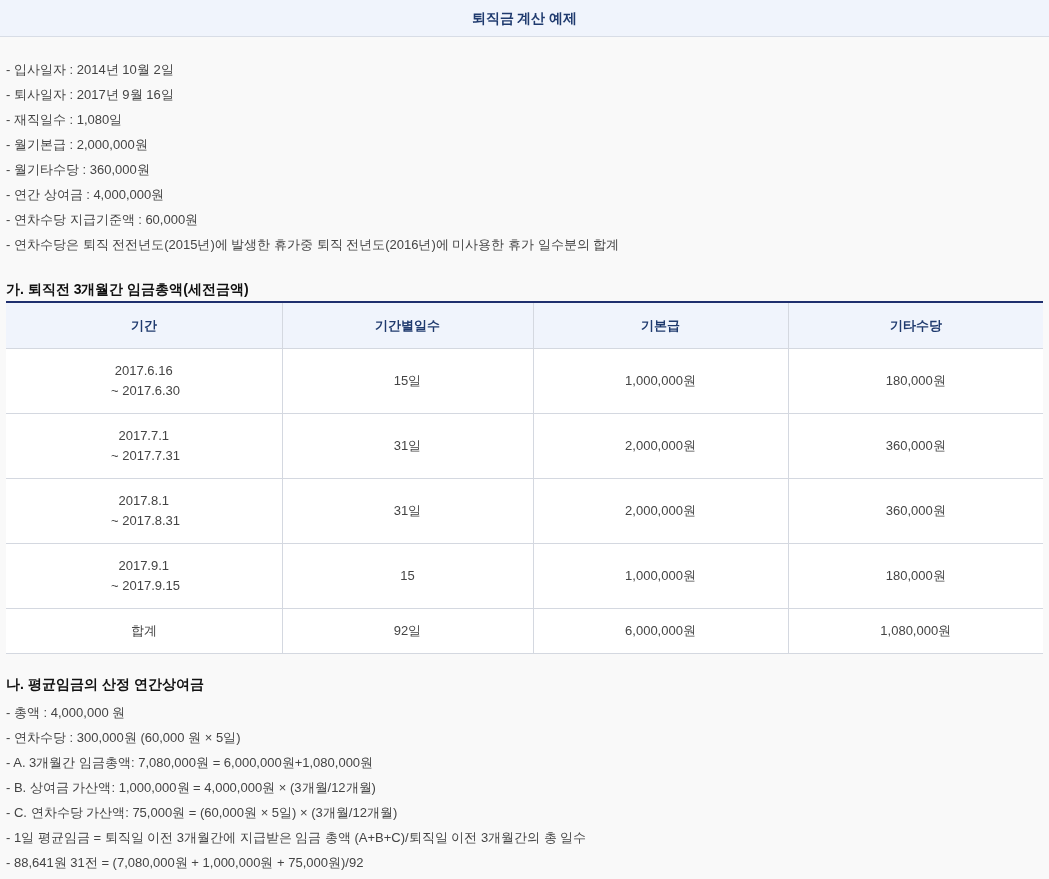 The height and width of the screenshot is (879, 1049). I want to click on table-cell: 6,000,000원, so click(660, 631).